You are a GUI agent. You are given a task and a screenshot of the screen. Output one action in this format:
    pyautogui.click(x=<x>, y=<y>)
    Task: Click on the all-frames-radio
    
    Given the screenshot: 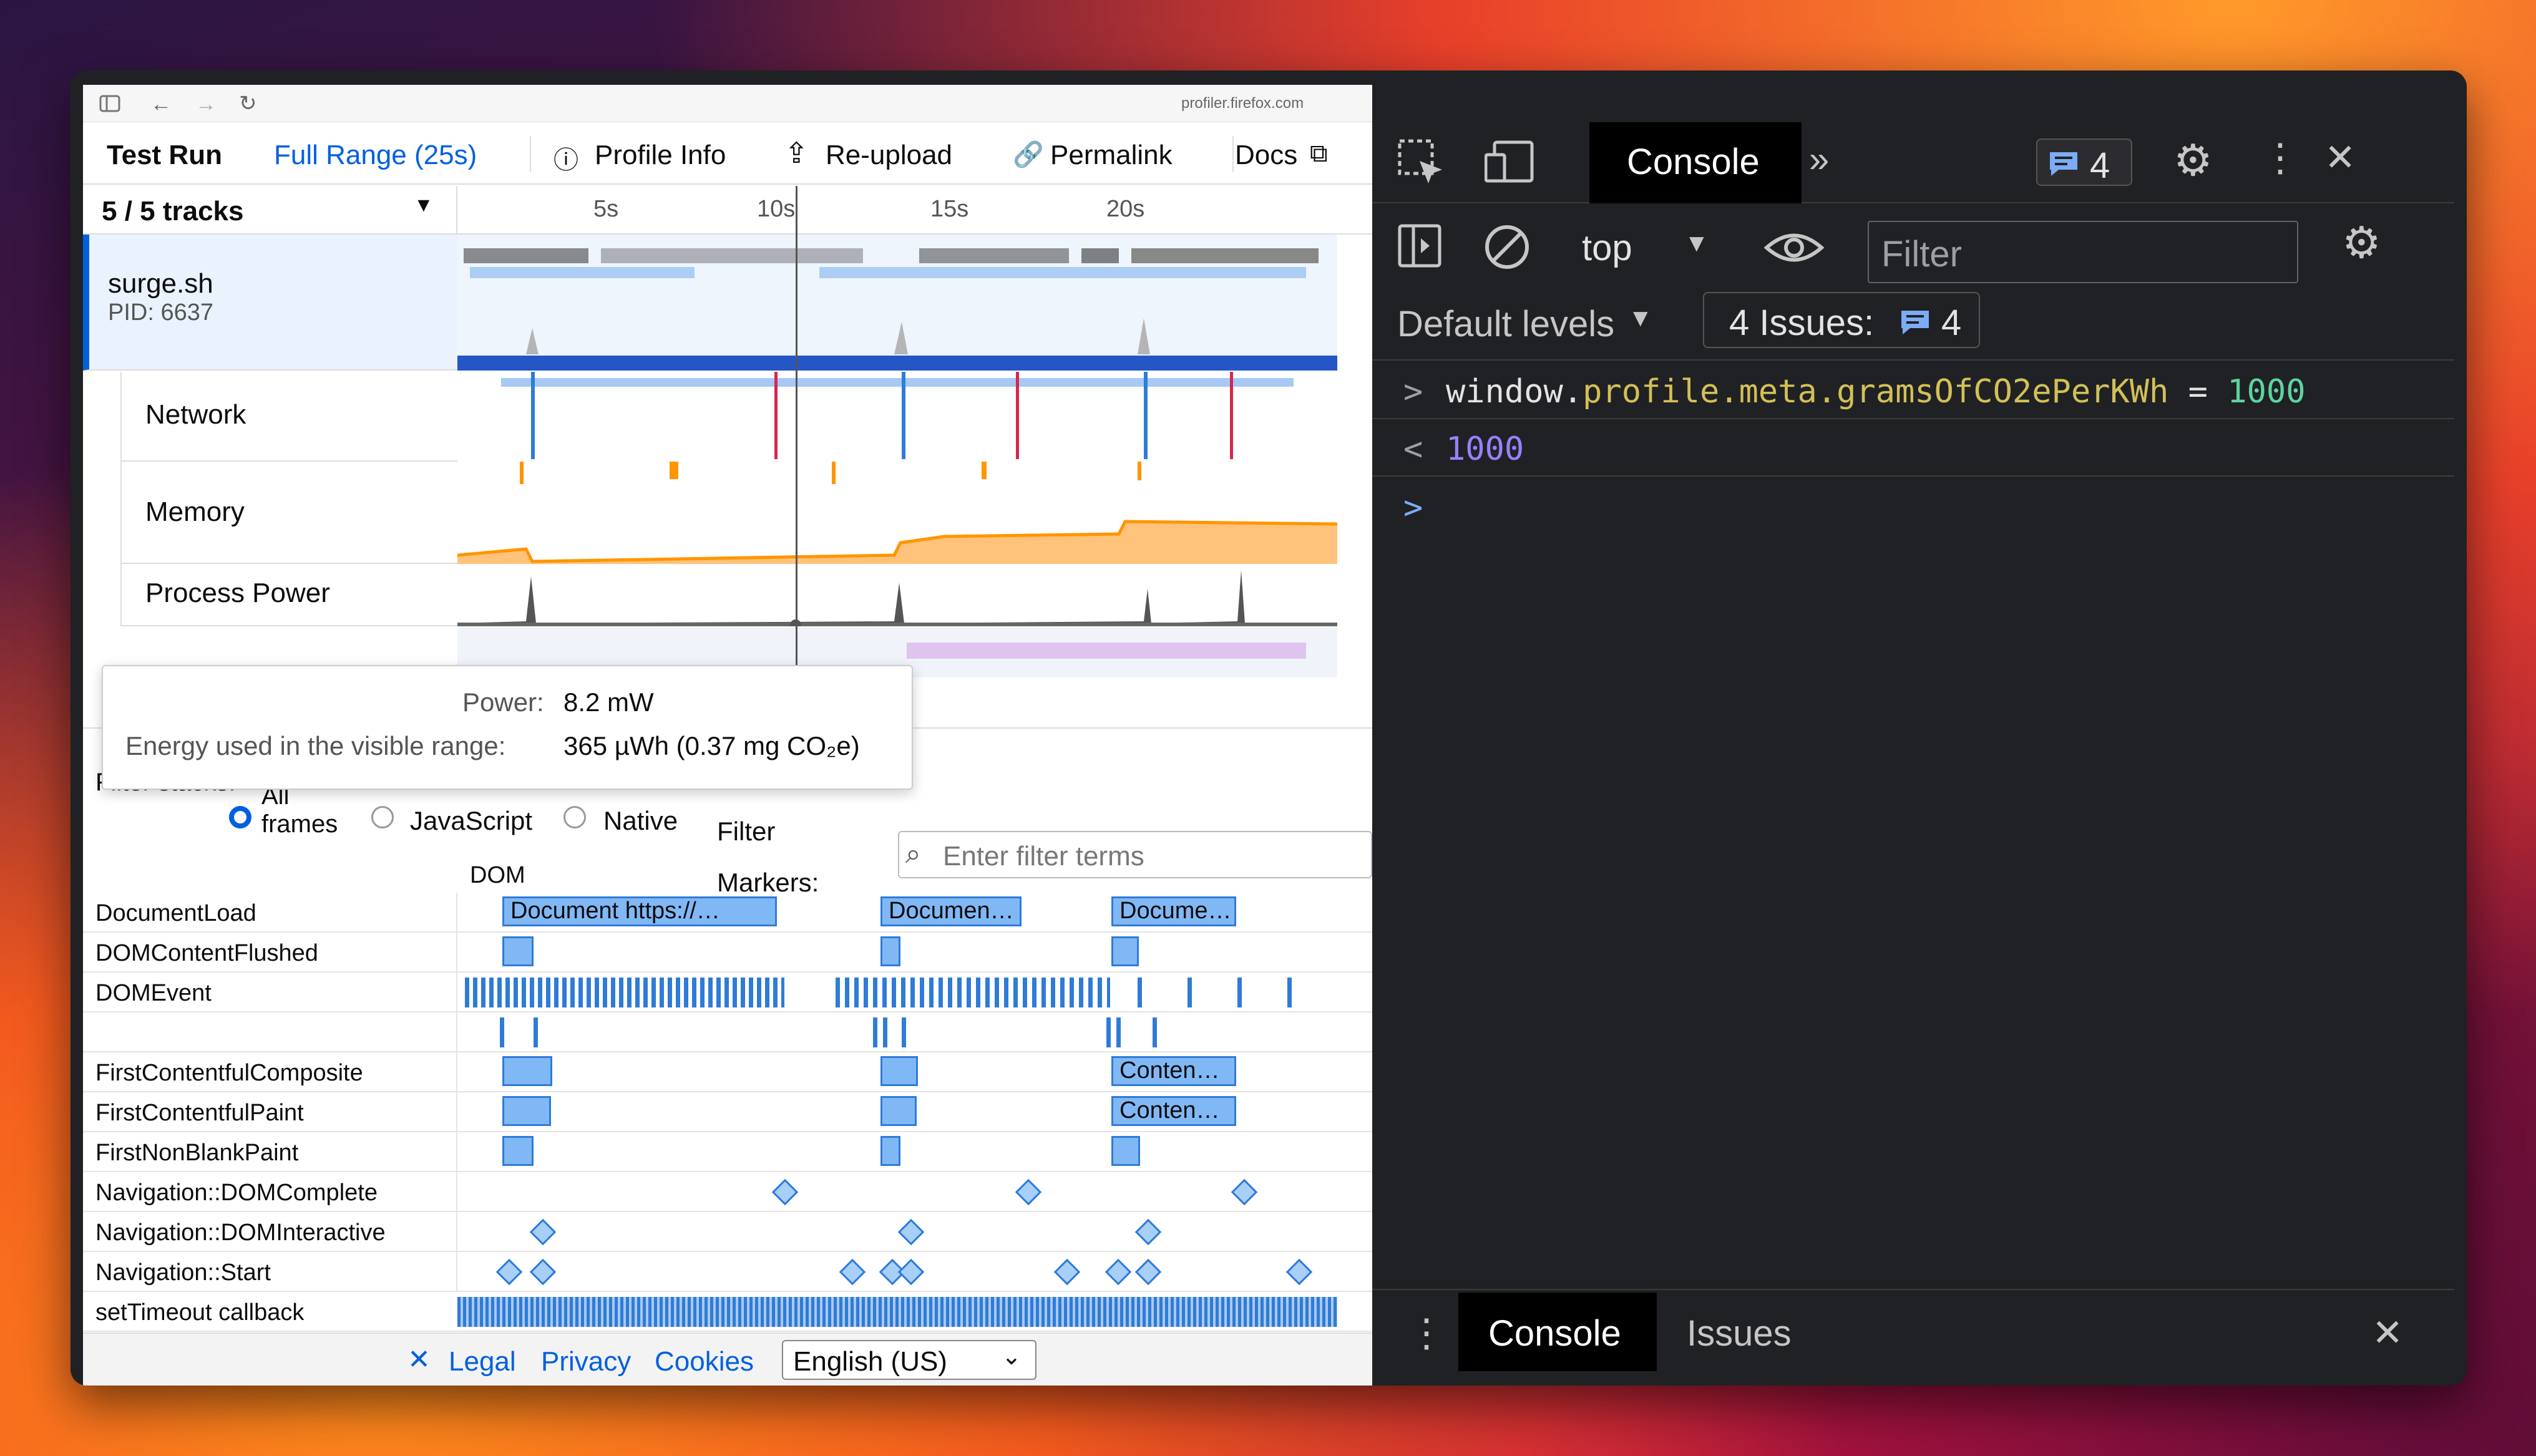 What is the action you would take?
    pyautogui.click(x=240, y=817)
    